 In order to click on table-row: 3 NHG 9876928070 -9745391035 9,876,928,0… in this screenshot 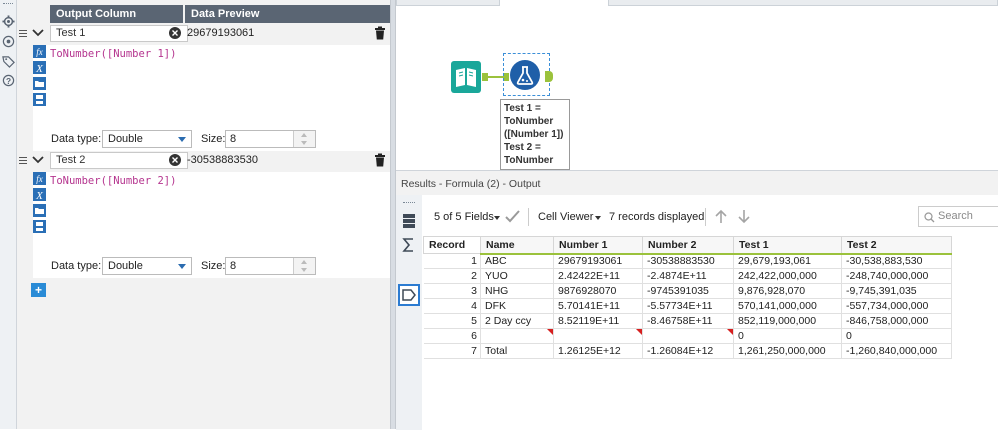, I will do `click(687, 291)`.